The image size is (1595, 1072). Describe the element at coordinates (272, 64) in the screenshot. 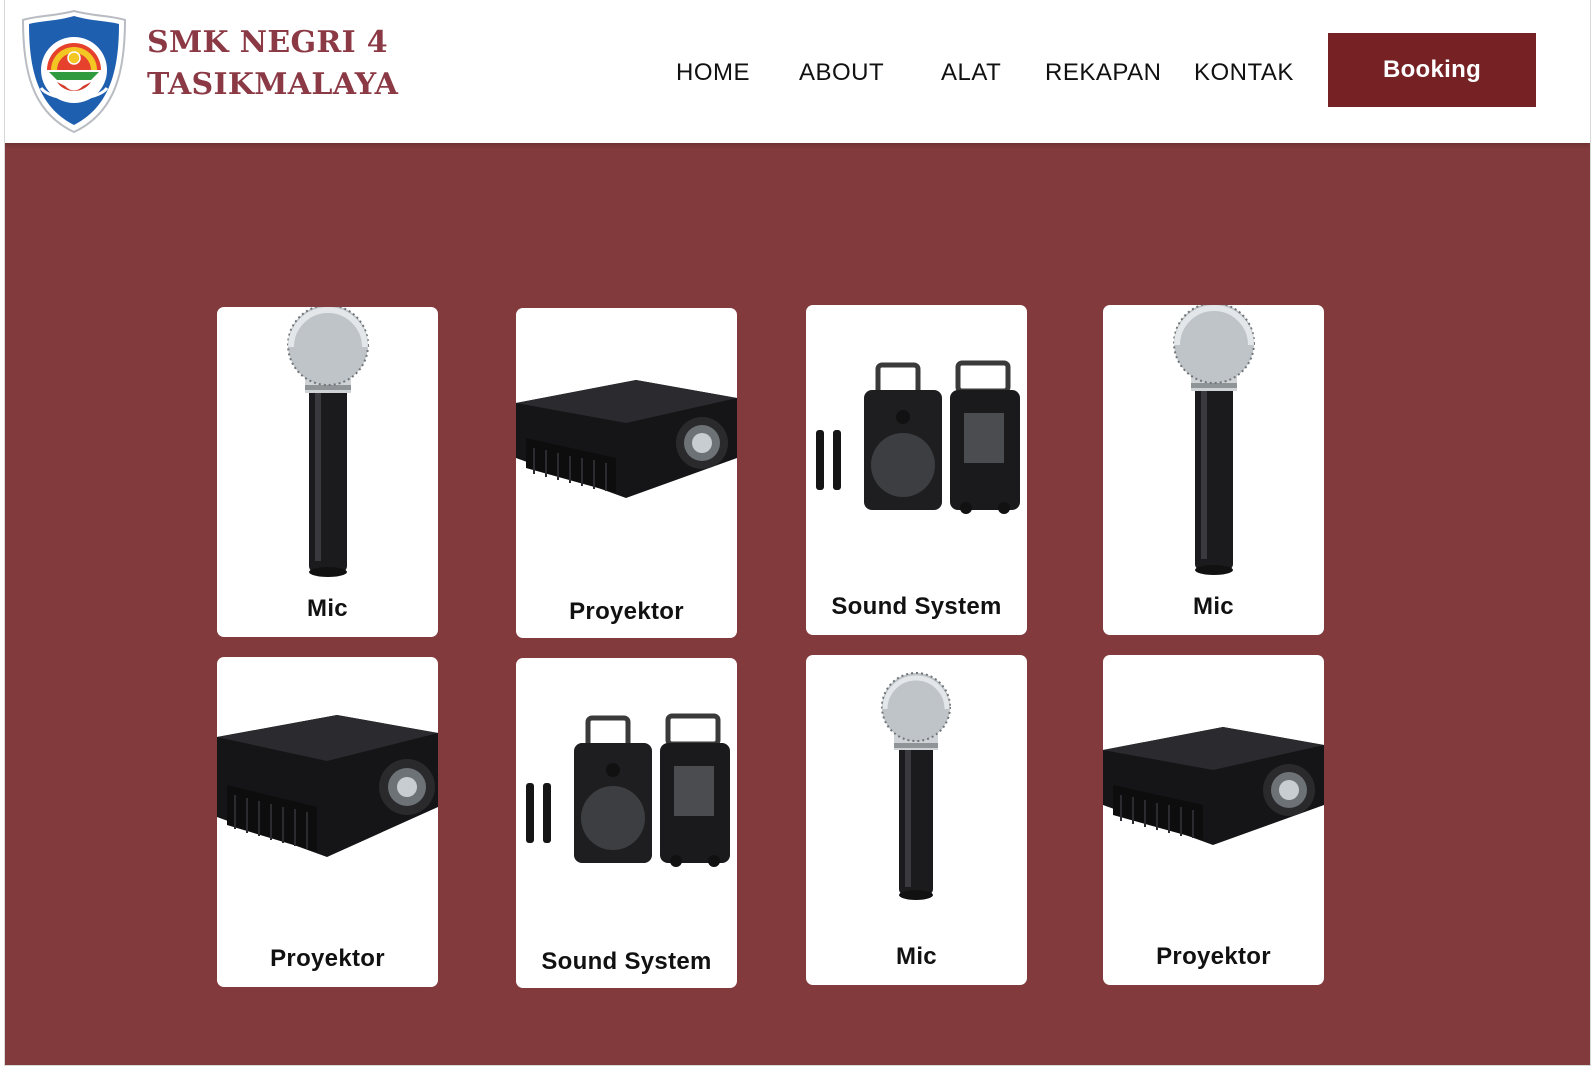

I see `brand-name: SMK NEGRI 4 TASIKMALAYA` at that location.